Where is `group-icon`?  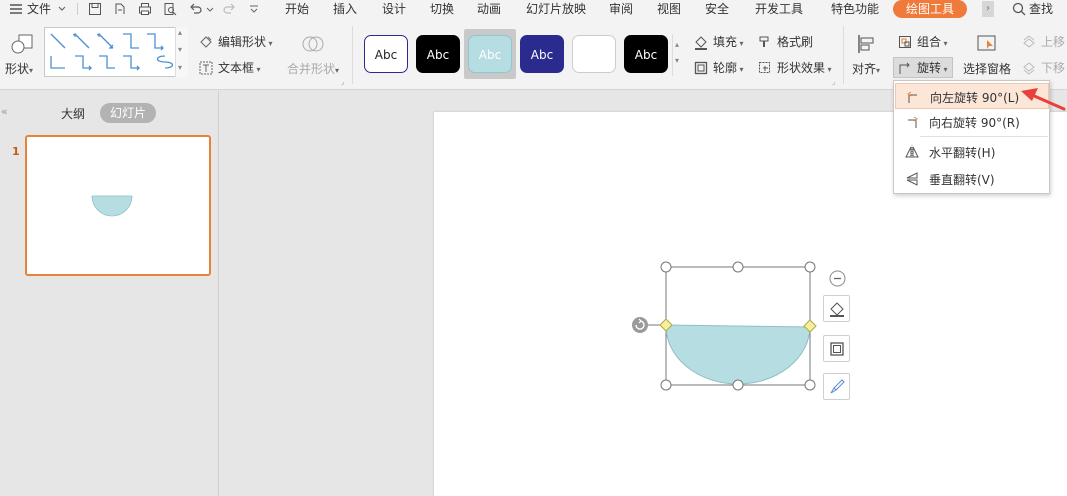
group-icon is located at coordinates (905, 42).